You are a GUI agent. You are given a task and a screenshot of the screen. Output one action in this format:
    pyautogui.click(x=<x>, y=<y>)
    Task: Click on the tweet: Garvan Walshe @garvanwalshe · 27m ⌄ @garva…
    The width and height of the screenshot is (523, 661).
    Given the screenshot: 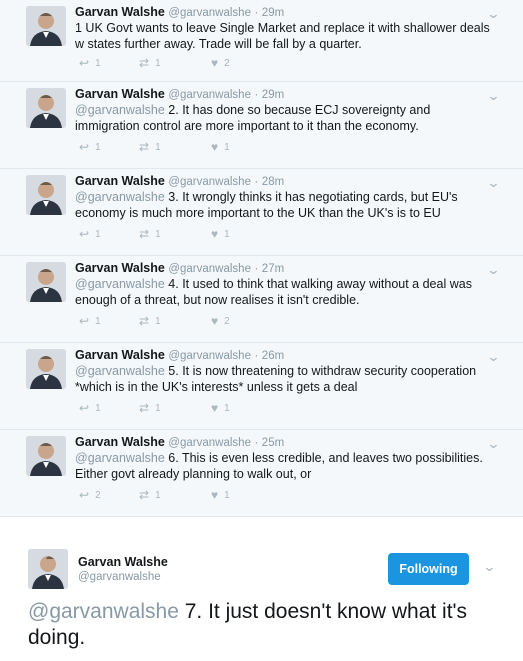 What is the action you would take?
    pyautogui.click(x=261, y=299)
    